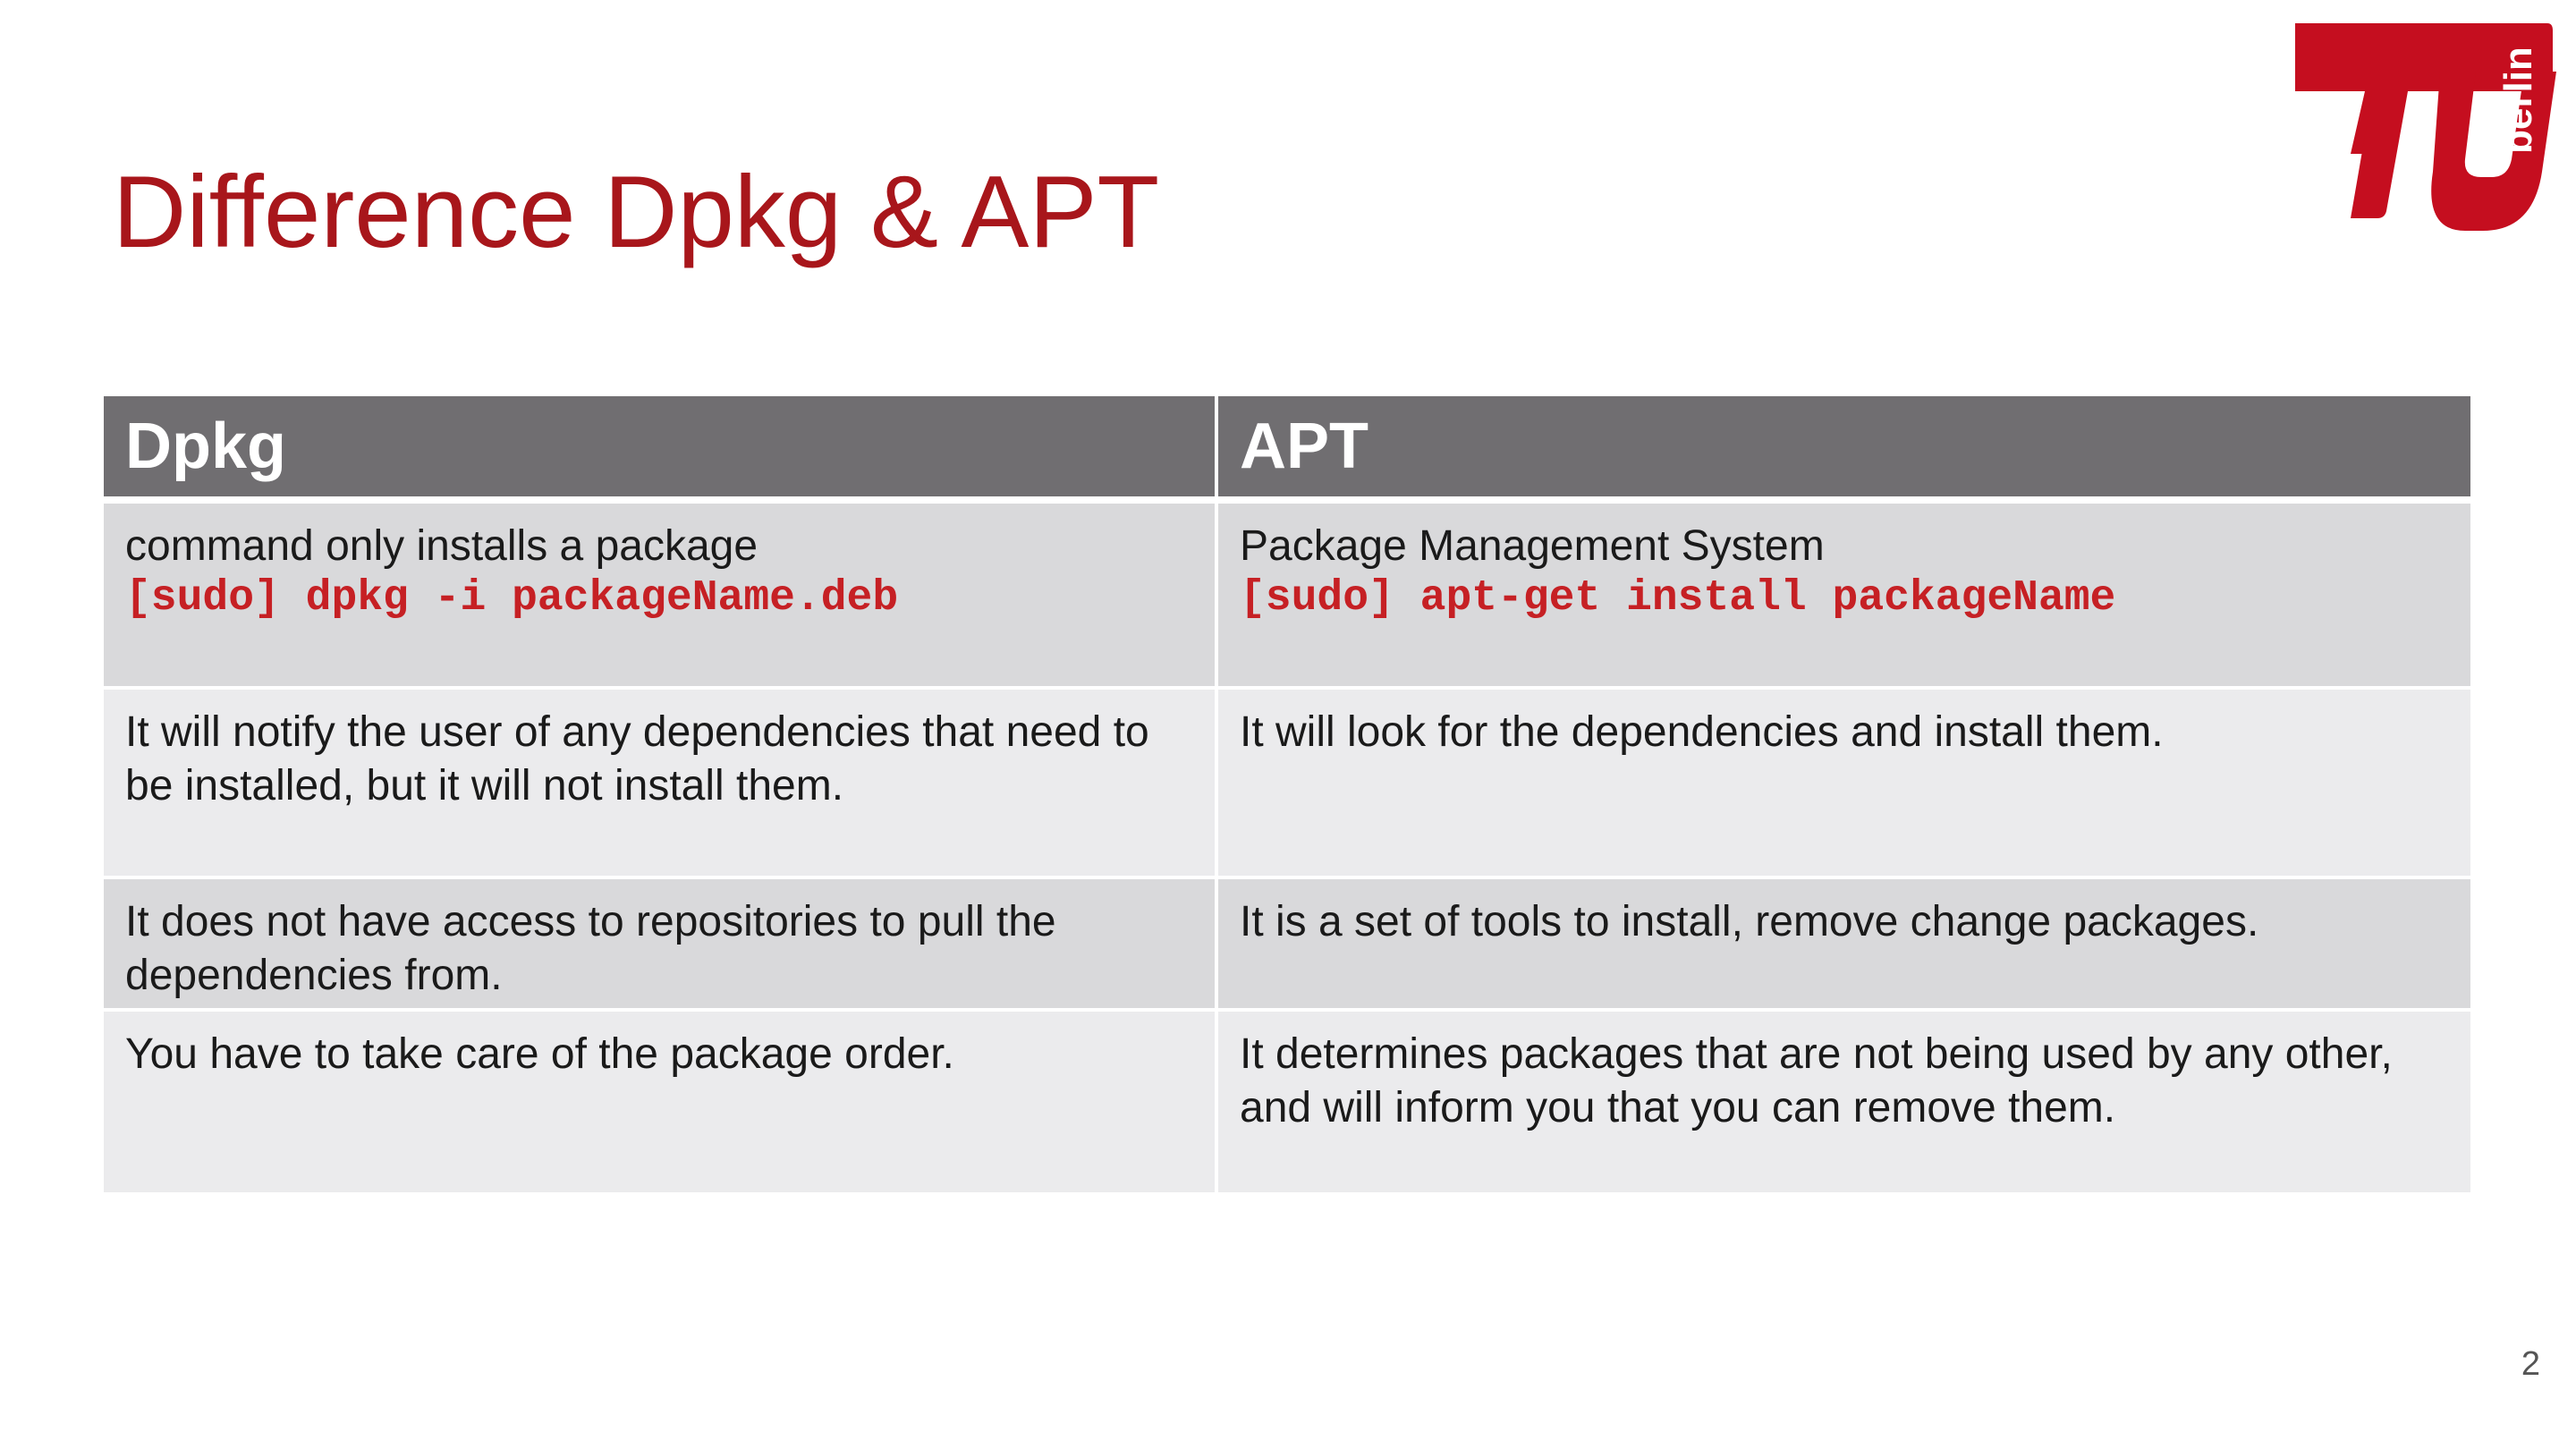  Describe the element at coordinates (2425, 127) in the screenshot. I see `tu-berlin-logo-icon: berlin` at that location.